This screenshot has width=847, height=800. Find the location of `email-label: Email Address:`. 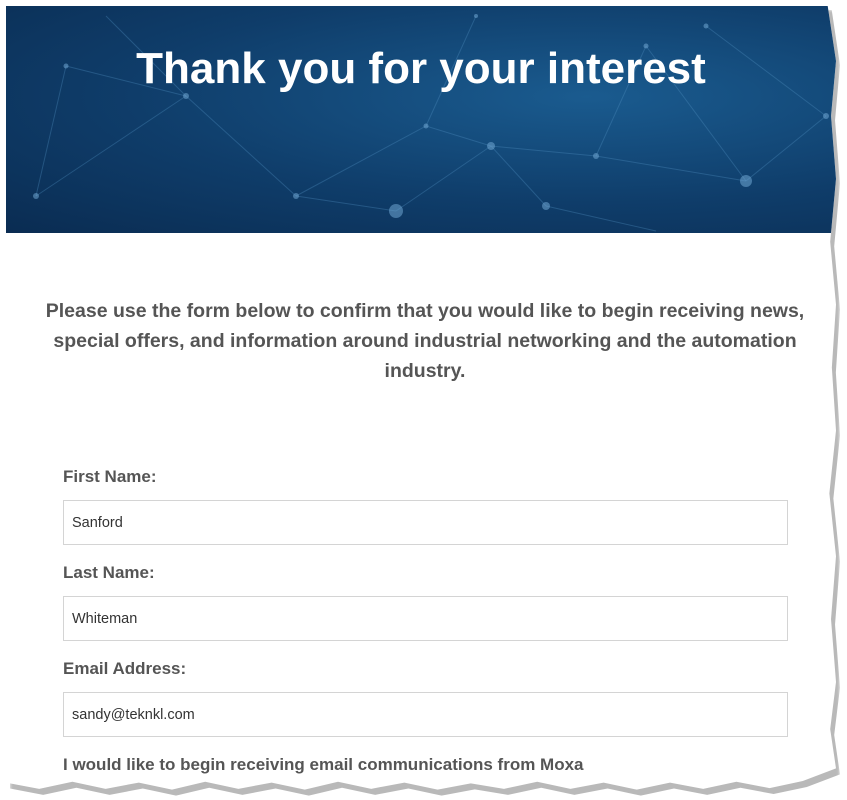

email-label: Email Address: is located at coordinates (125, 668).